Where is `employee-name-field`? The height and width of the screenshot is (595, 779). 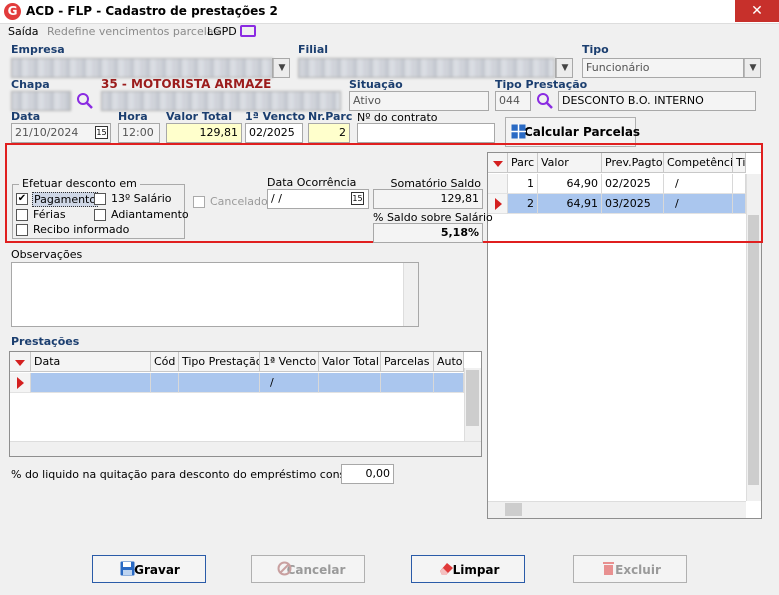 employee-name-field is located at coordinates (221, 101).